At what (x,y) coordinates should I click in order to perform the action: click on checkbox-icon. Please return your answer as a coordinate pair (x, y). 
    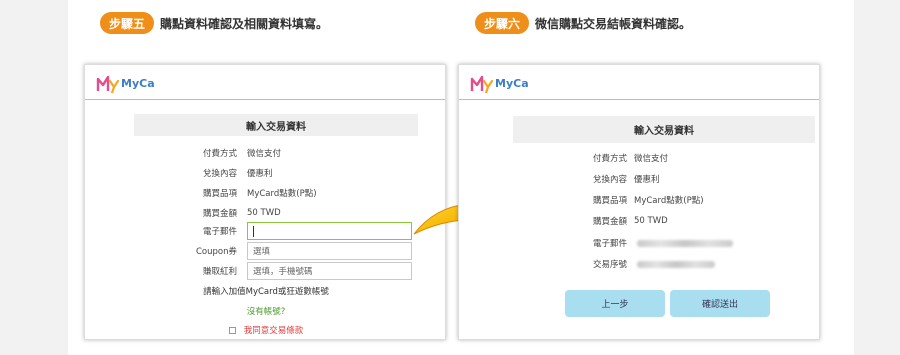
    Looking at the image, I should click on (232, 330).